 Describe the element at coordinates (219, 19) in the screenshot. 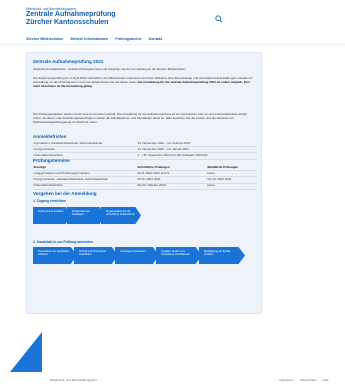

I see `search-icon` at that location.